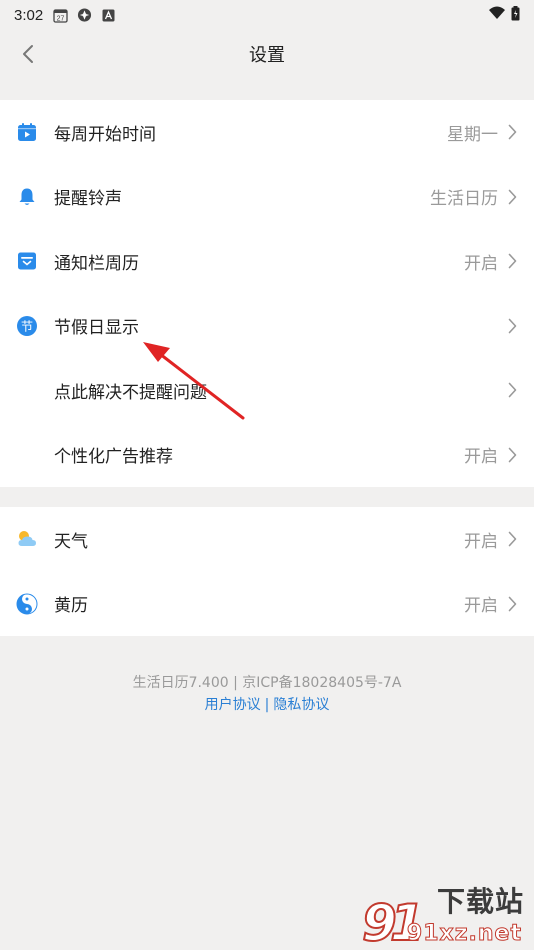 The image size is (534, 950). Describe the element at coordinates (27, 604) in the screenshot. I see `almanac-icon` at that location.